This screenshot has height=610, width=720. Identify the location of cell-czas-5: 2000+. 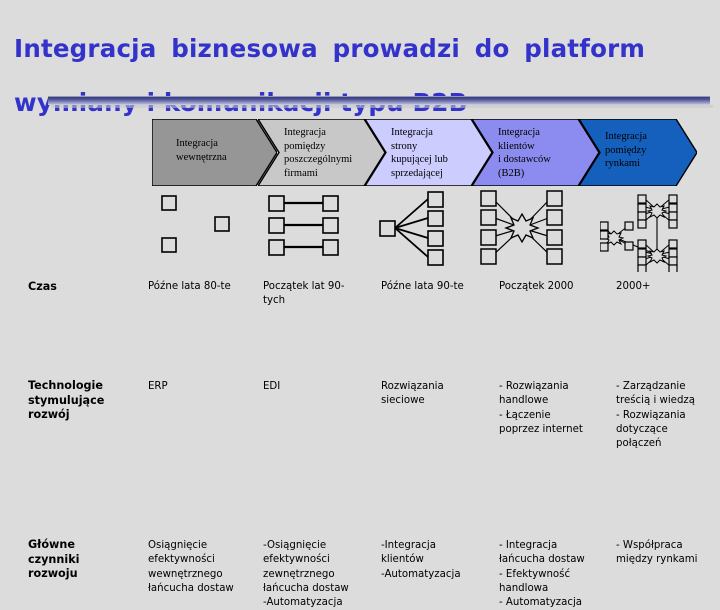
(633, 286).